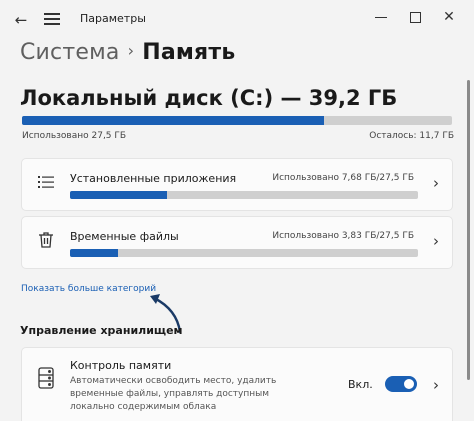 This screenshot has height=421, width=474. What do you see at coordinates (343, 236) in the screenshot?
I see `category-usage-value: Использовано 3,83 ГБ/27,5 ГБ` at bounding box center [343, 236].